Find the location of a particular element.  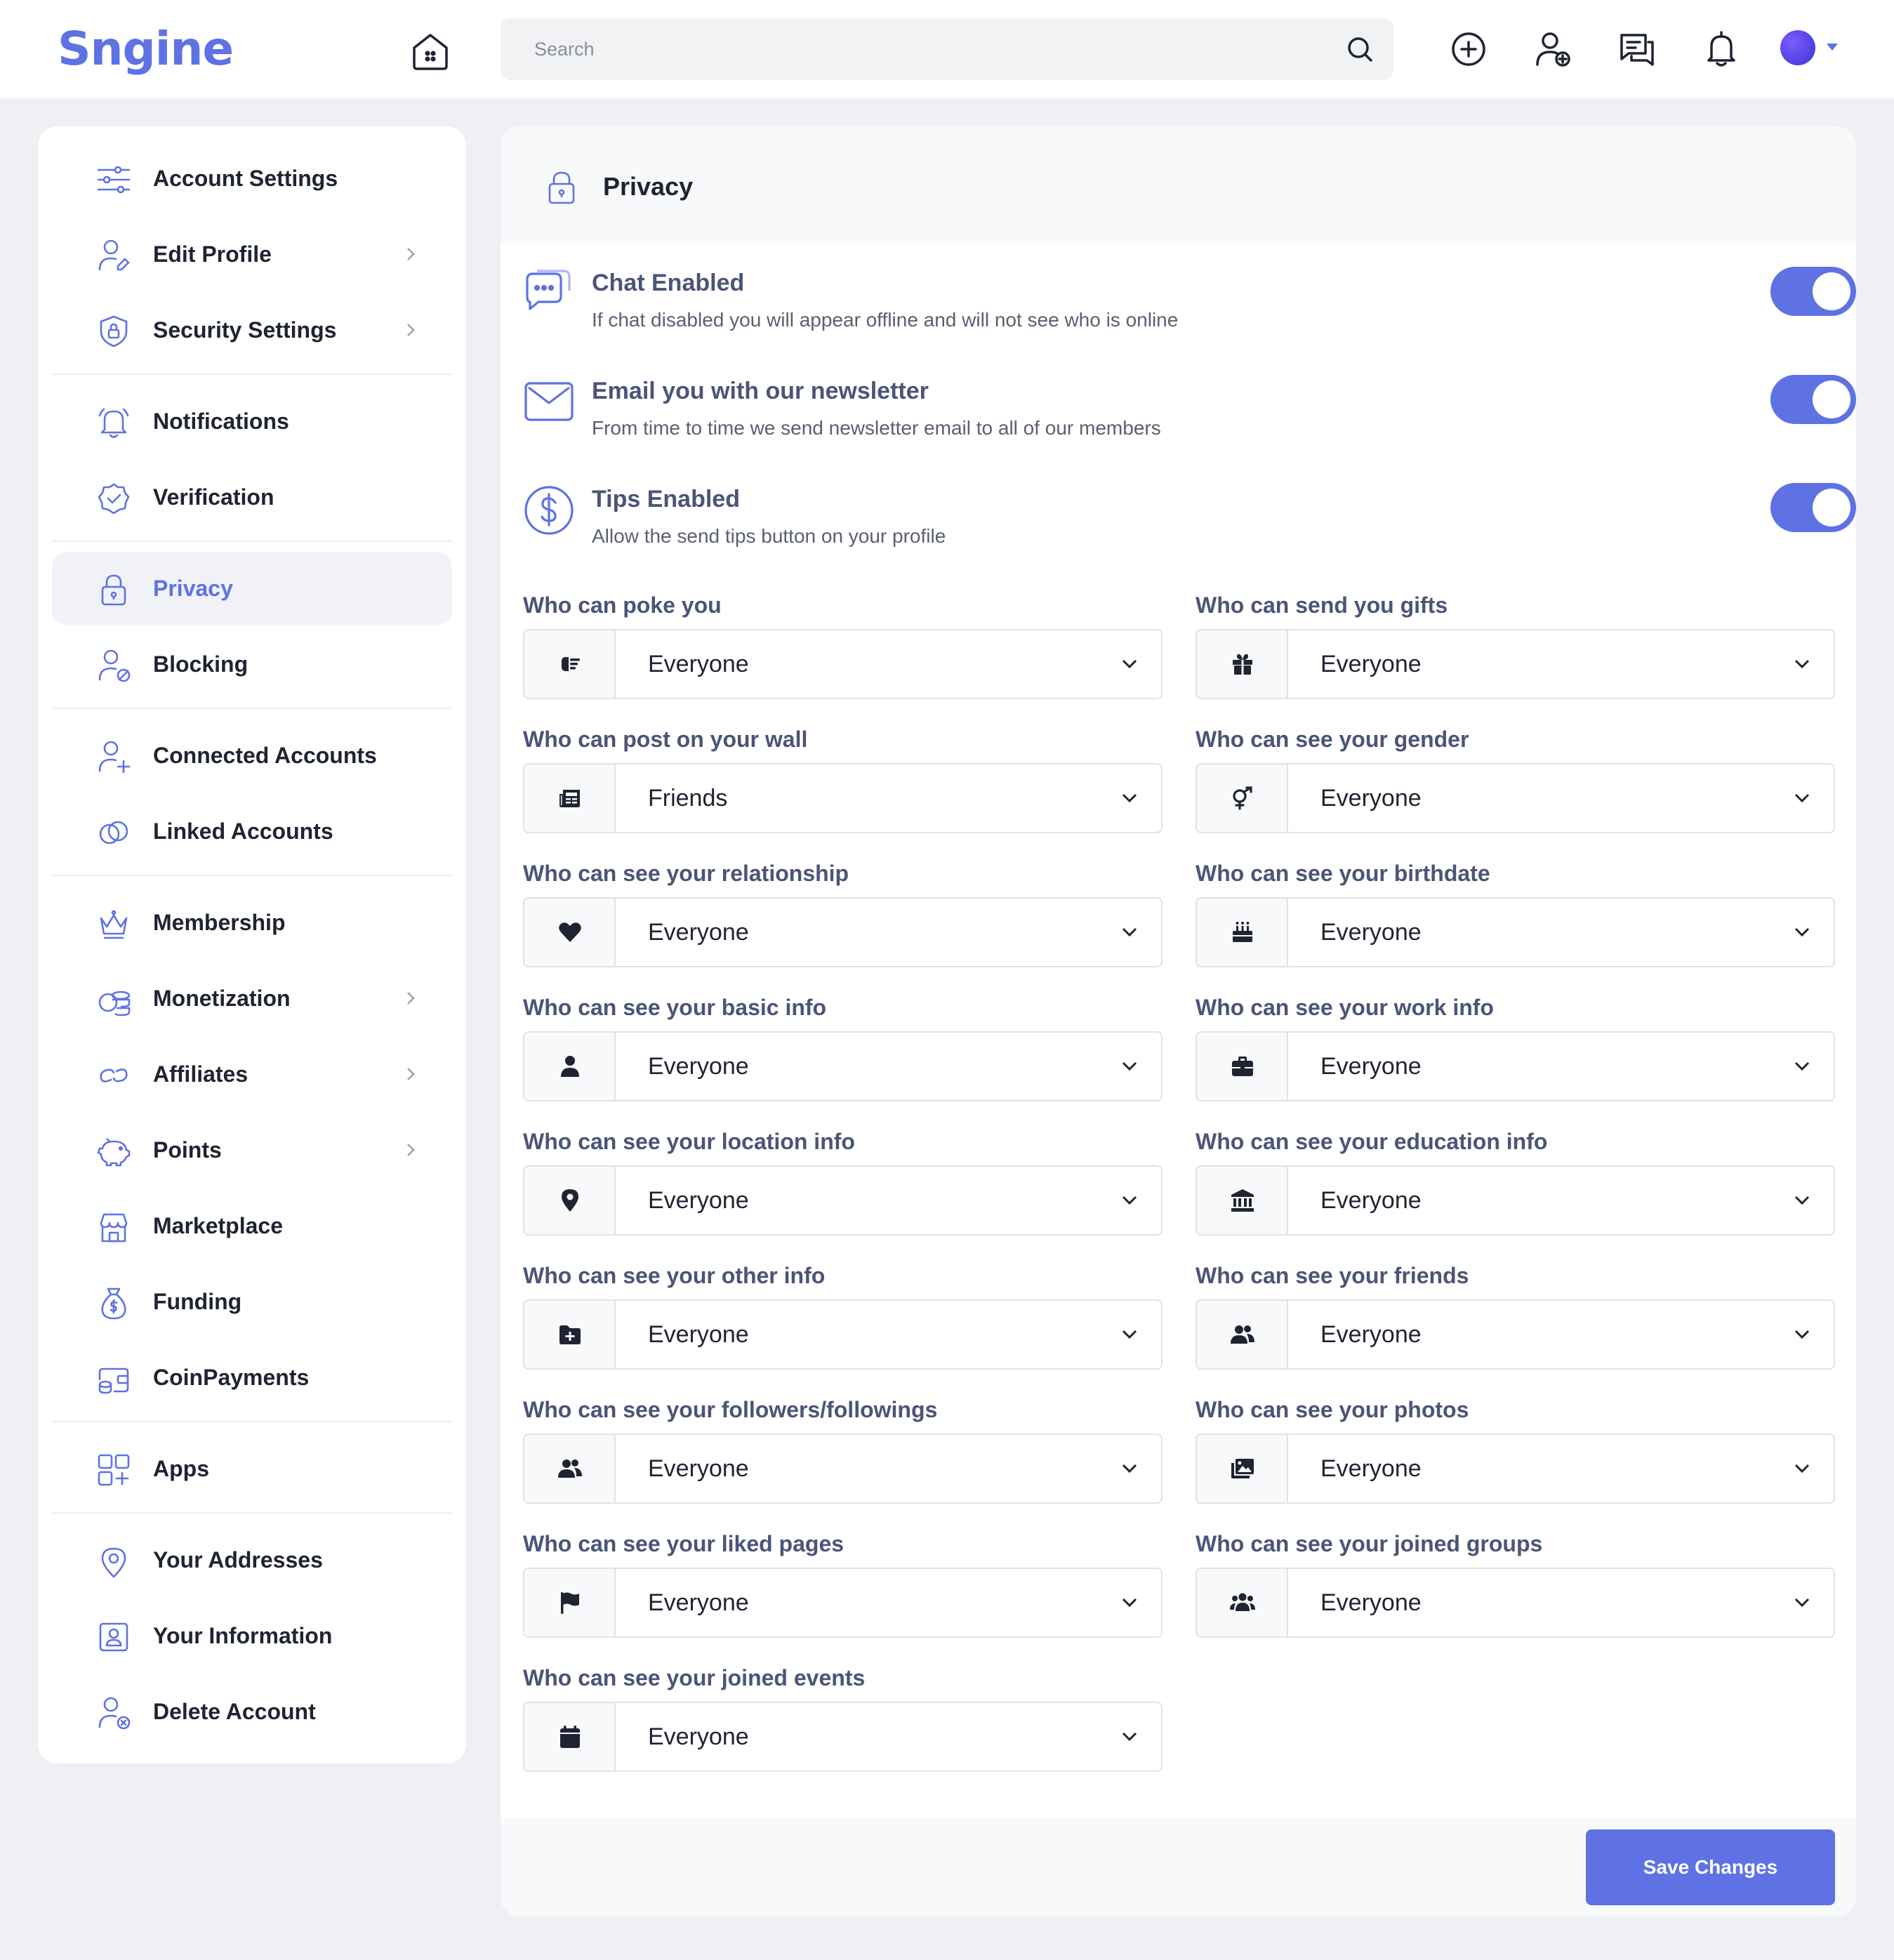

chevron-down-icon is located at coordinates (1129, 664).